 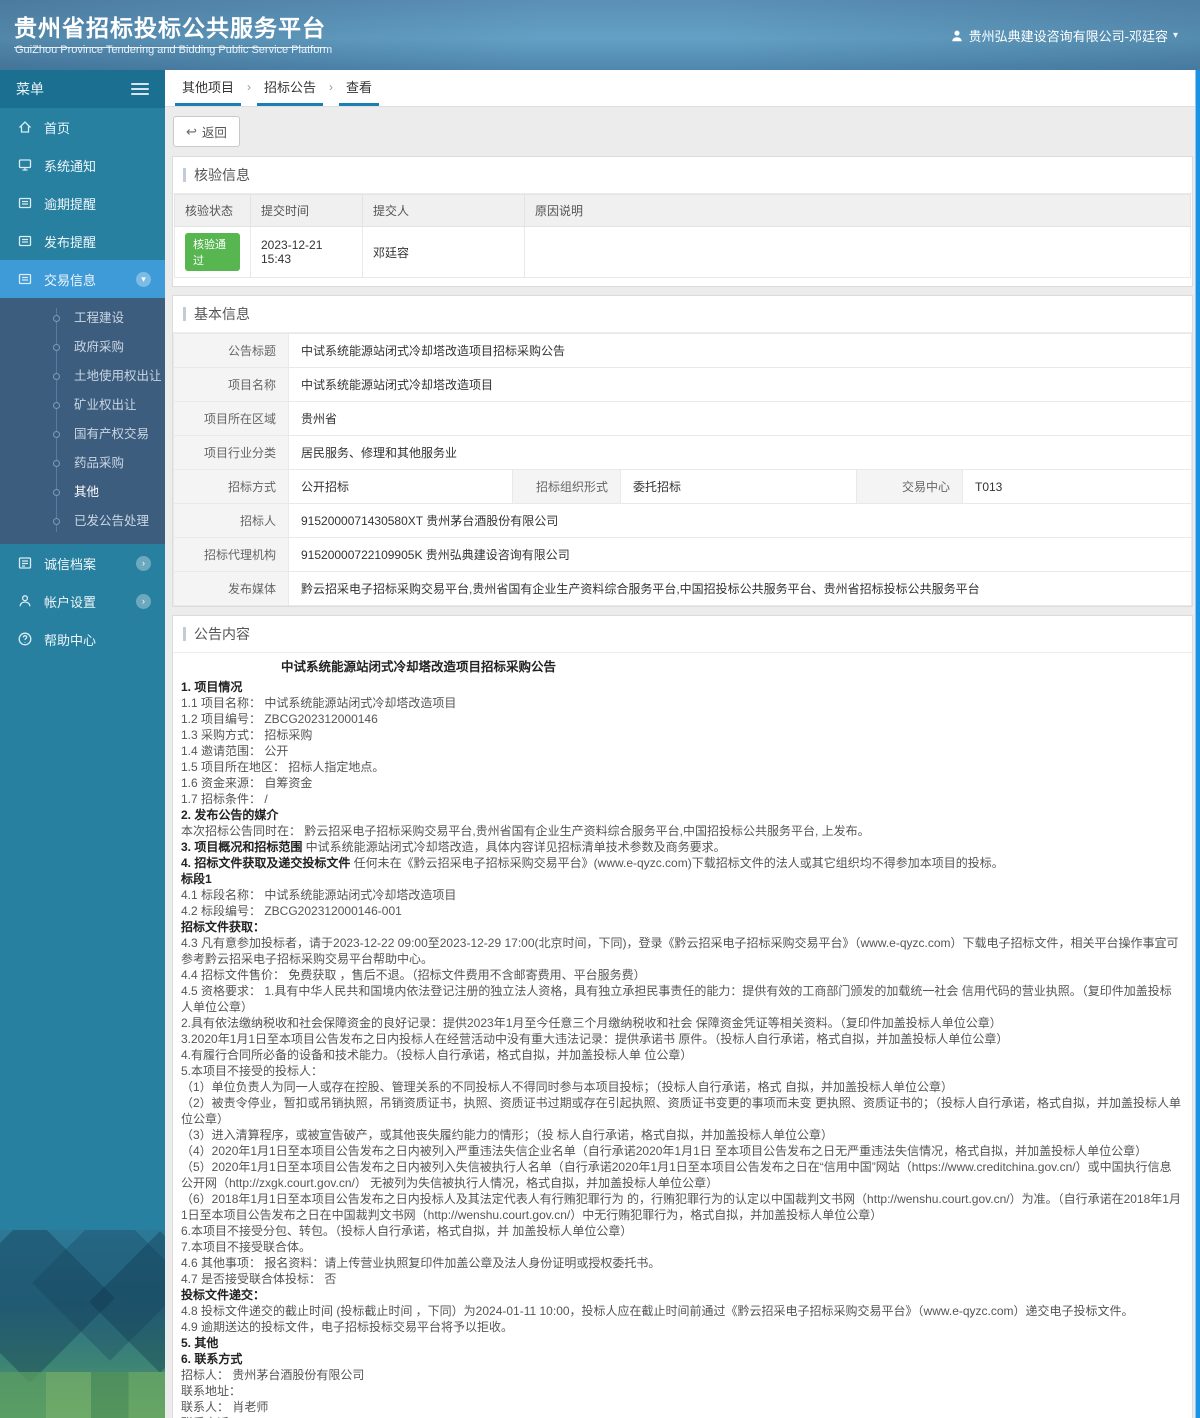 What do you see at coordinates (319, 703) in the screenshot?
I see `announcement-paragraph: 1.1 项目名称： 中试系统能源站闭式冷却塔改造项目` at bounding box center [319, 703].